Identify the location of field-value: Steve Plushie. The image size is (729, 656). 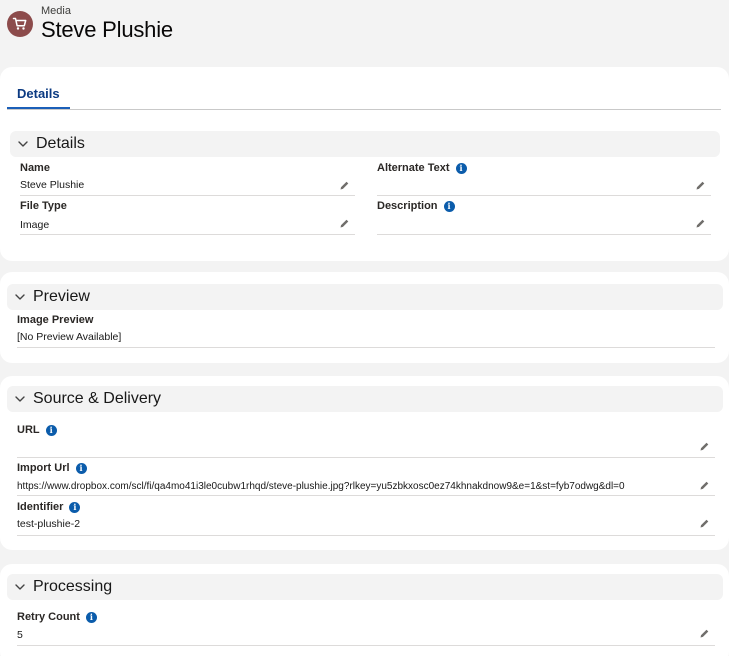
(52, 185).